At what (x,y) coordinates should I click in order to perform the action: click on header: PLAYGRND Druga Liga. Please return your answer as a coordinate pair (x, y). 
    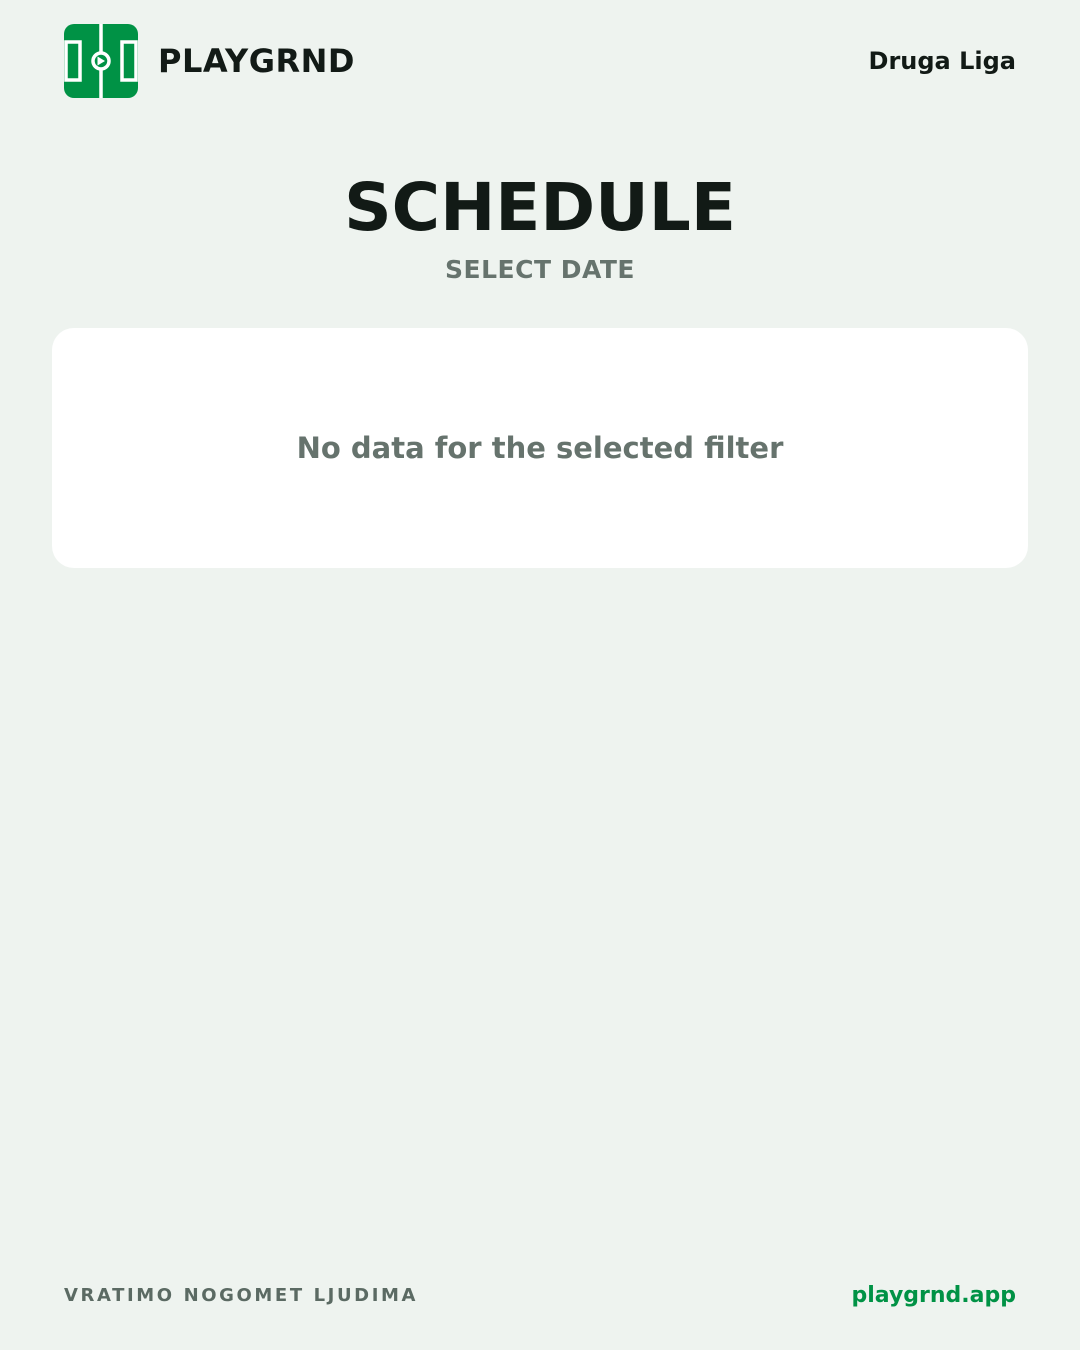
    Looking at the image, I should click on (540, 61).